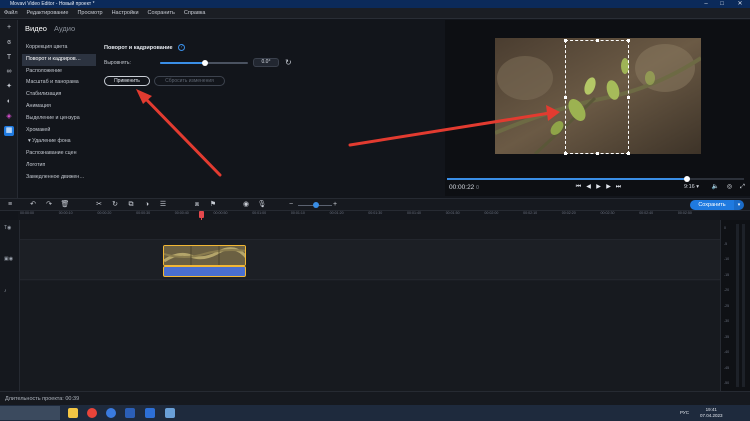  What do you see at coordinates (147, 205) in the screenshot?
I see `color-icon: ◑` at bounding box center [147, 205].